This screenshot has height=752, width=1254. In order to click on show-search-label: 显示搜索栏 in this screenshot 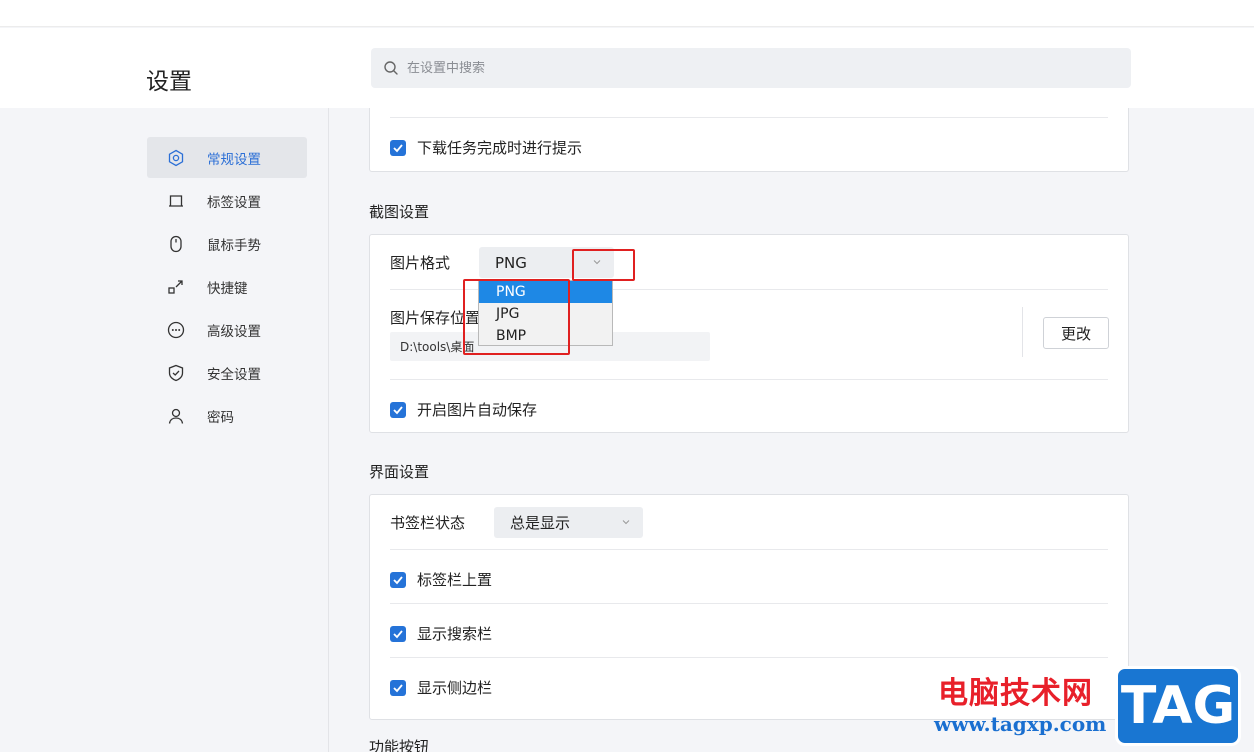, I will do `click(455, 634)`.